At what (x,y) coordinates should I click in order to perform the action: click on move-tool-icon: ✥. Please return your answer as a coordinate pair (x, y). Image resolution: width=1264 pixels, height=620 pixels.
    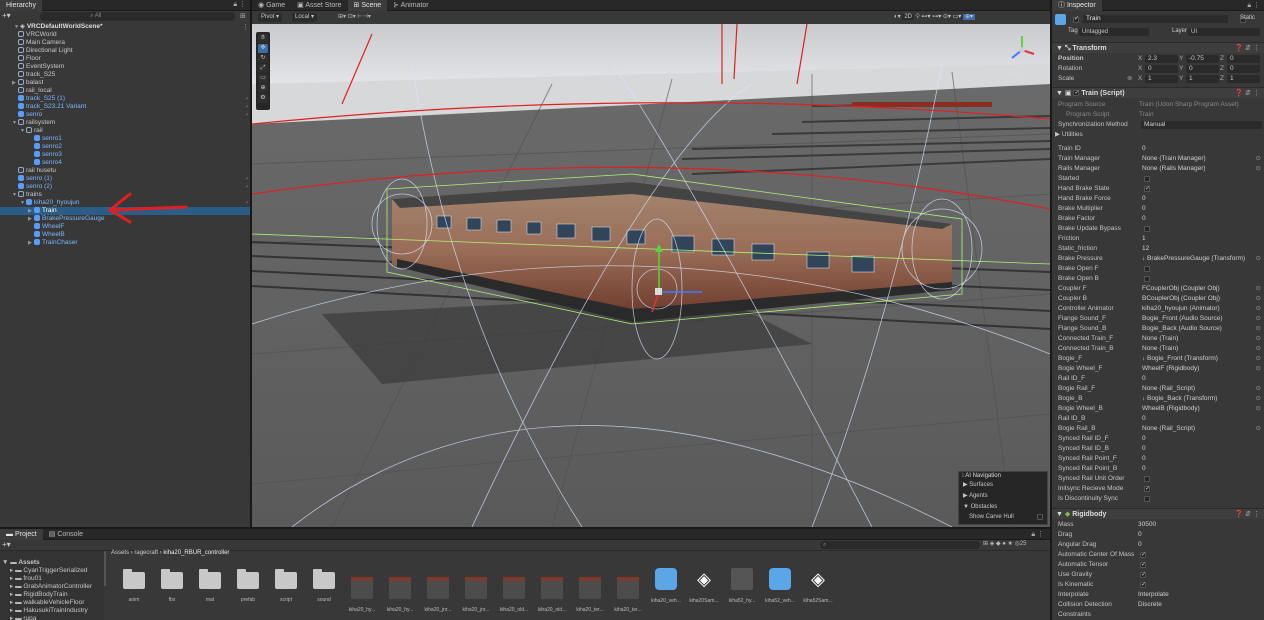
    Looking at the image, I should click on (263, 48).